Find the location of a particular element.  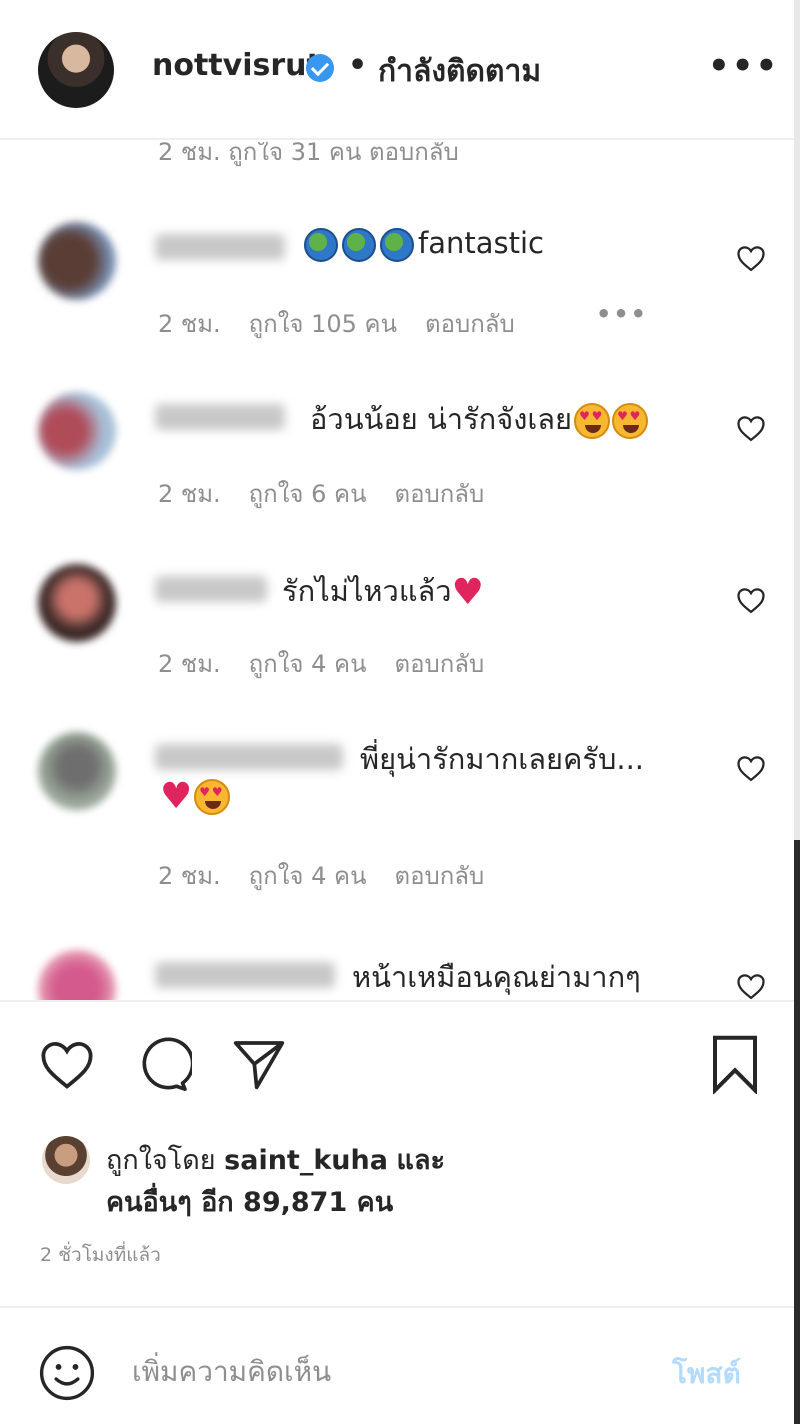

author-username: nottvisrut is located at coordinates (236, 65).